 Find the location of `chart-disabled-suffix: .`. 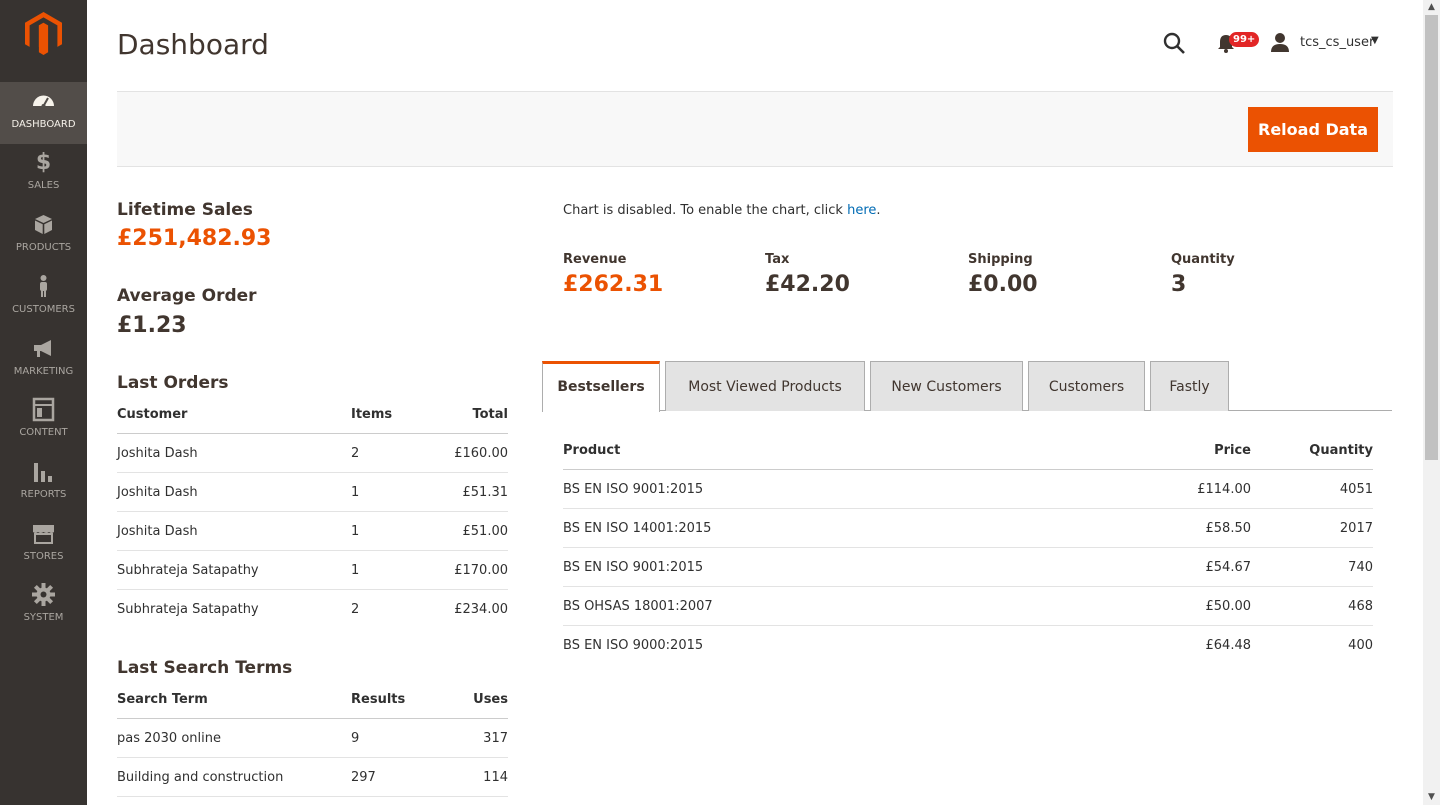

chart-disabled-suffix: . is located at coordinates (878, 210).